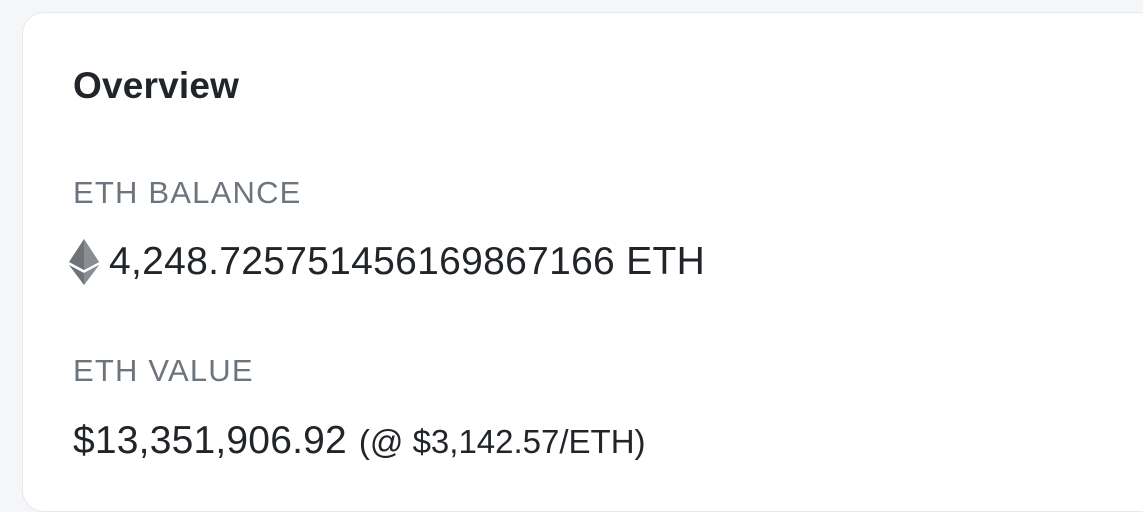  I want to click on eth-value-usd: $13,351,906.92, so click(210, 440).